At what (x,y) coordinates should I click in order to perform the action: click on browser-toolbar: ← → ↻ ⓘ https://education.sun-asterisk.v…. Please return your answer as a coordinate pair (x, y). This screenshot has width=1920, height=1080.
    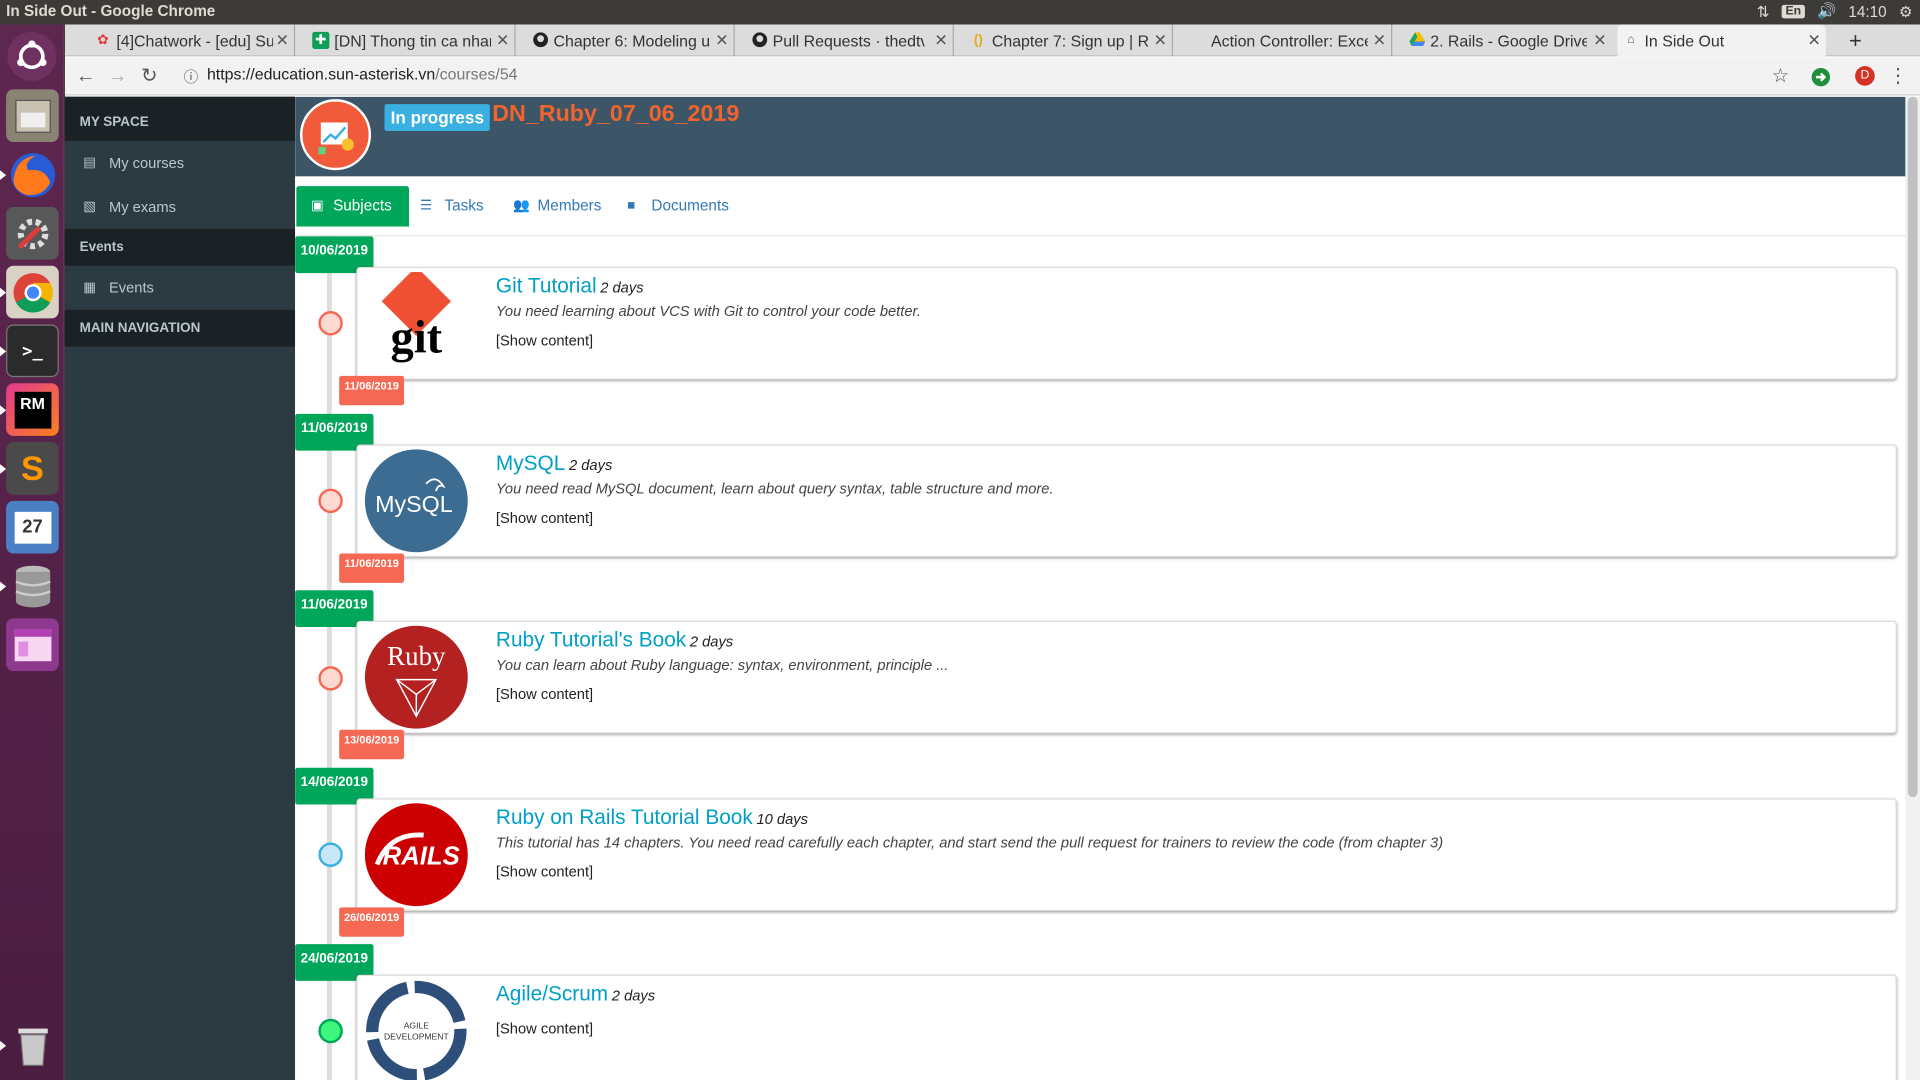
    Looking at the image, I should click on (992, 76).